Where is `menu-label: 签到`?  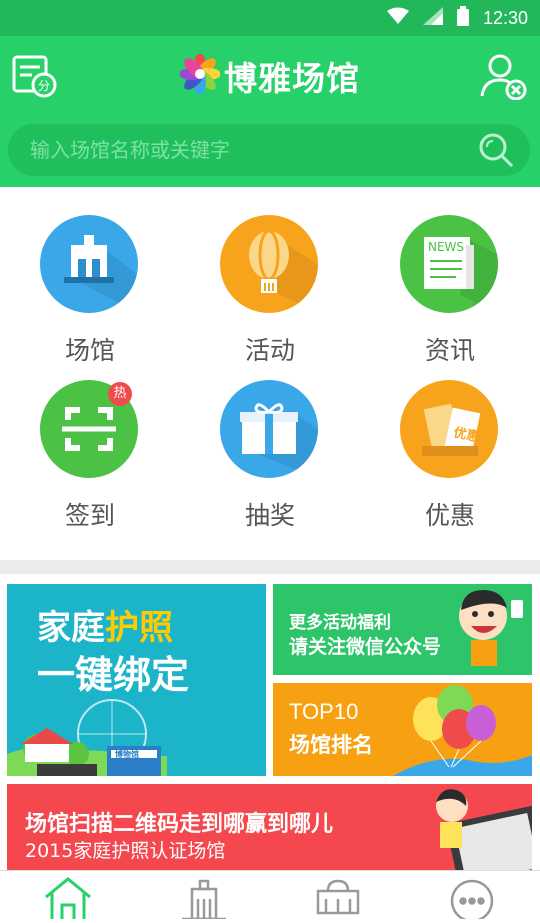
menu-label: 签到 is located at coordinates (89, 515).